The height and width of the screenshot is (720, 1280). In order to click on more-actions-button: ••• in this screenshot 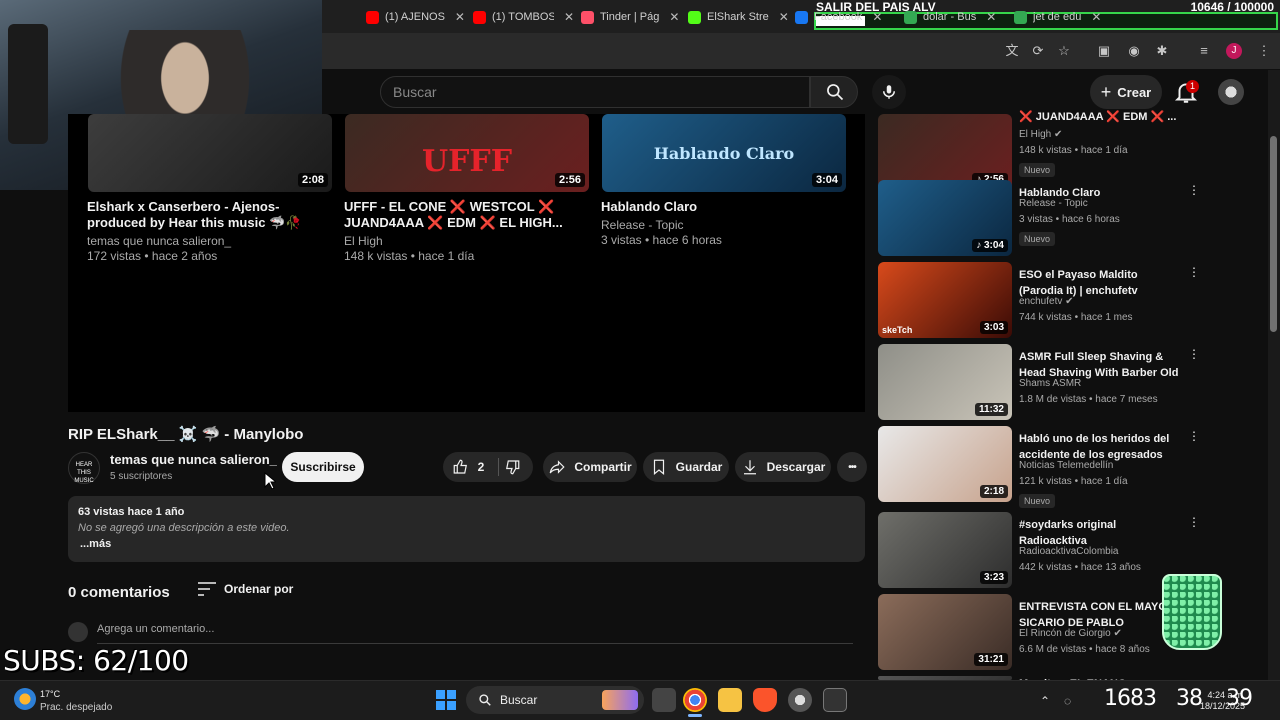, I will do `click(852, 467)`.